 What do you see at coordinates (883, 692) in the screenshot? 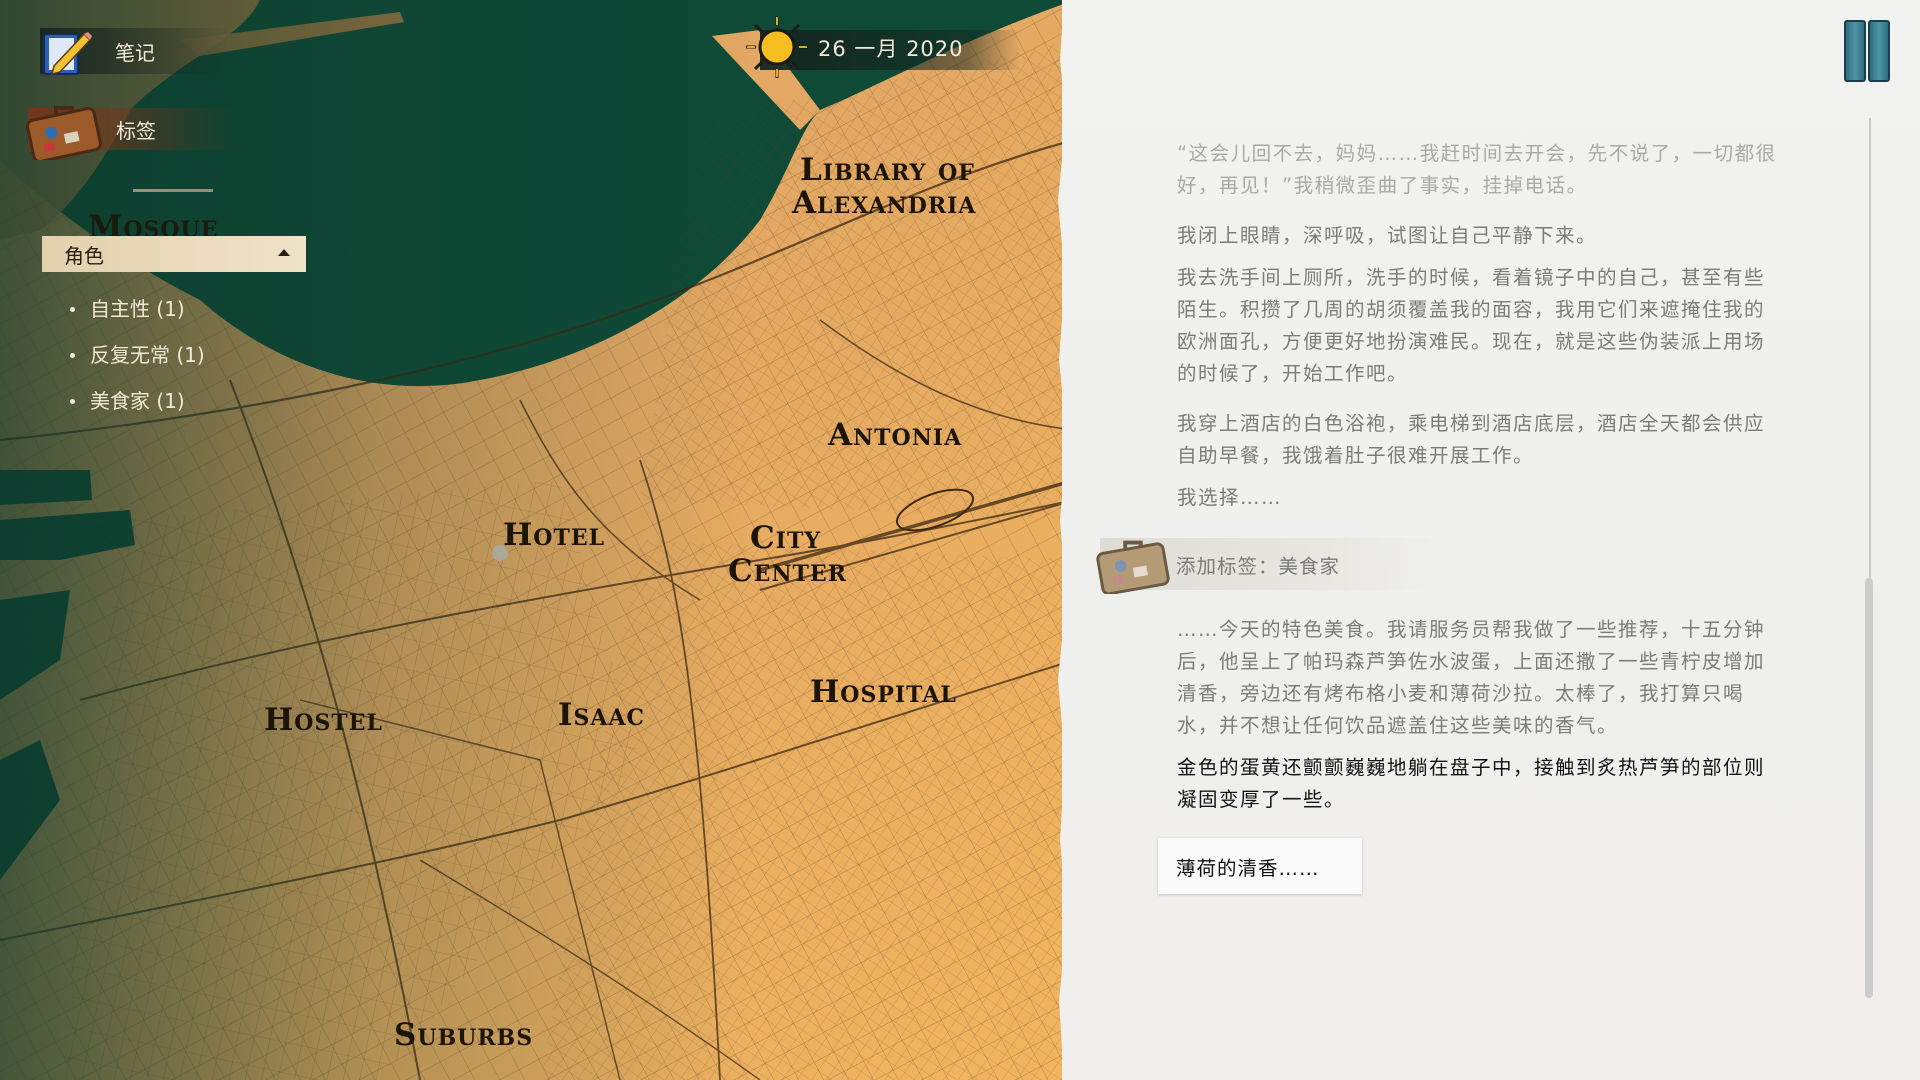
I see `district-hospital: Hospital` at bounding box center [883, 692].